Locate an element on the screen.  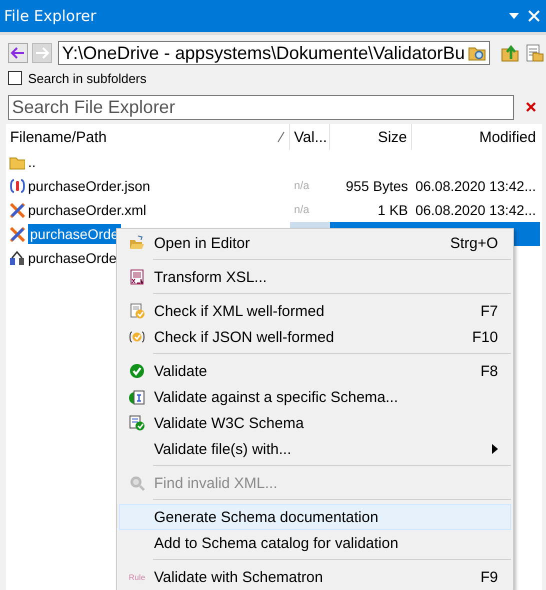
file-size: 955 Bytes is located at coordinates (377, 186).